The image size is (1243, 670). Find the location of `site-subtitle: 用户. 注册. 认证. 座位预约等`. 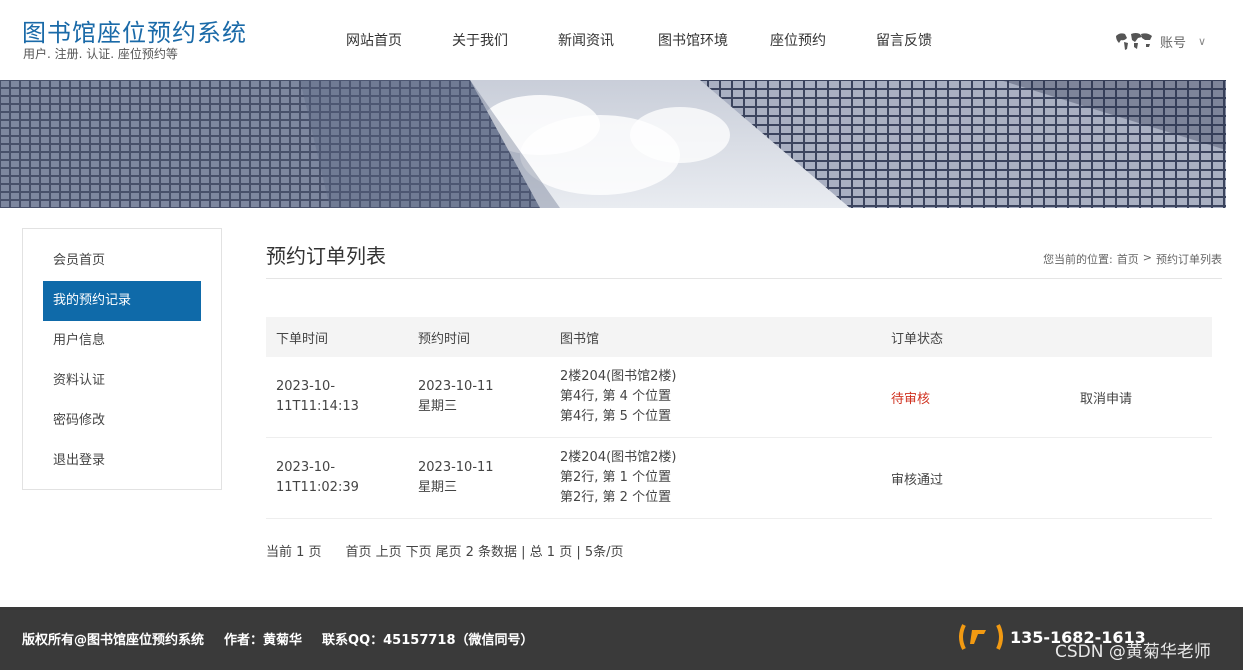

site-subtitle: 用户. 注册. 认证. 座位预约等 is located at coordinates (100, 54).